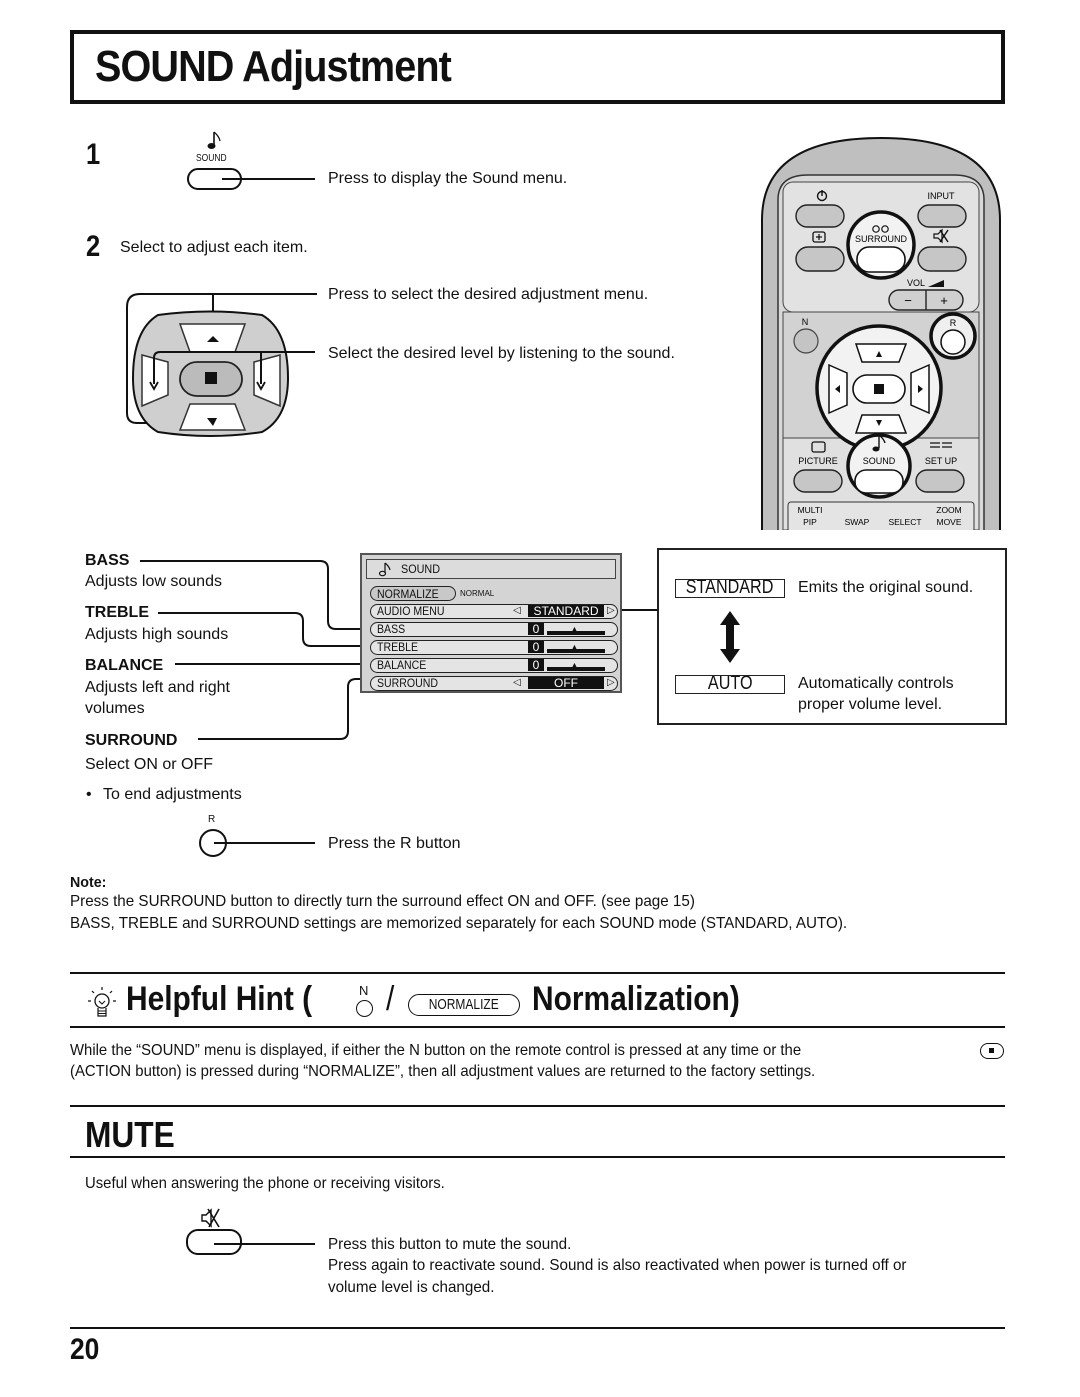 The height and width of the screenshot is (1397, 1080). Describe the element at coordinates (107, 560) in the screenshot. I see `item-bass-name: BASS` at that location.